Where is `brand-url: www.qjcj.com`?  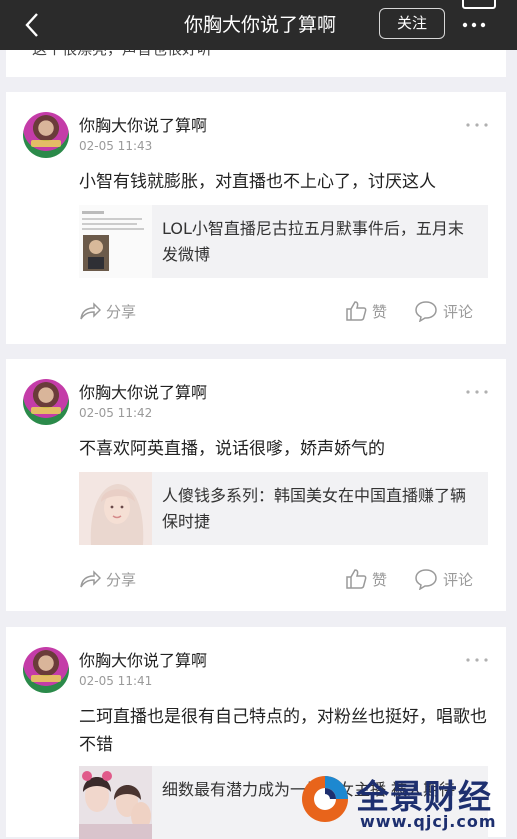 brand-url: www.qjcj.com is located at coordinates (428, 821).